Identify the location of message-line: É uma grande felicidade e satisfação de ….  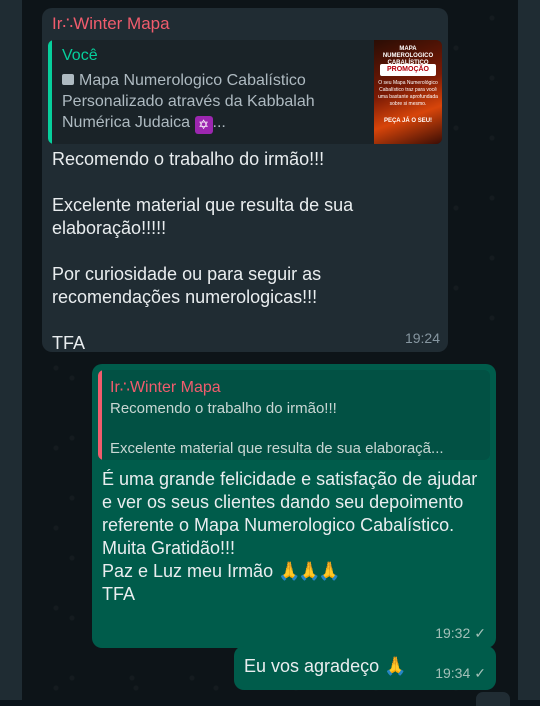
(290, 502).